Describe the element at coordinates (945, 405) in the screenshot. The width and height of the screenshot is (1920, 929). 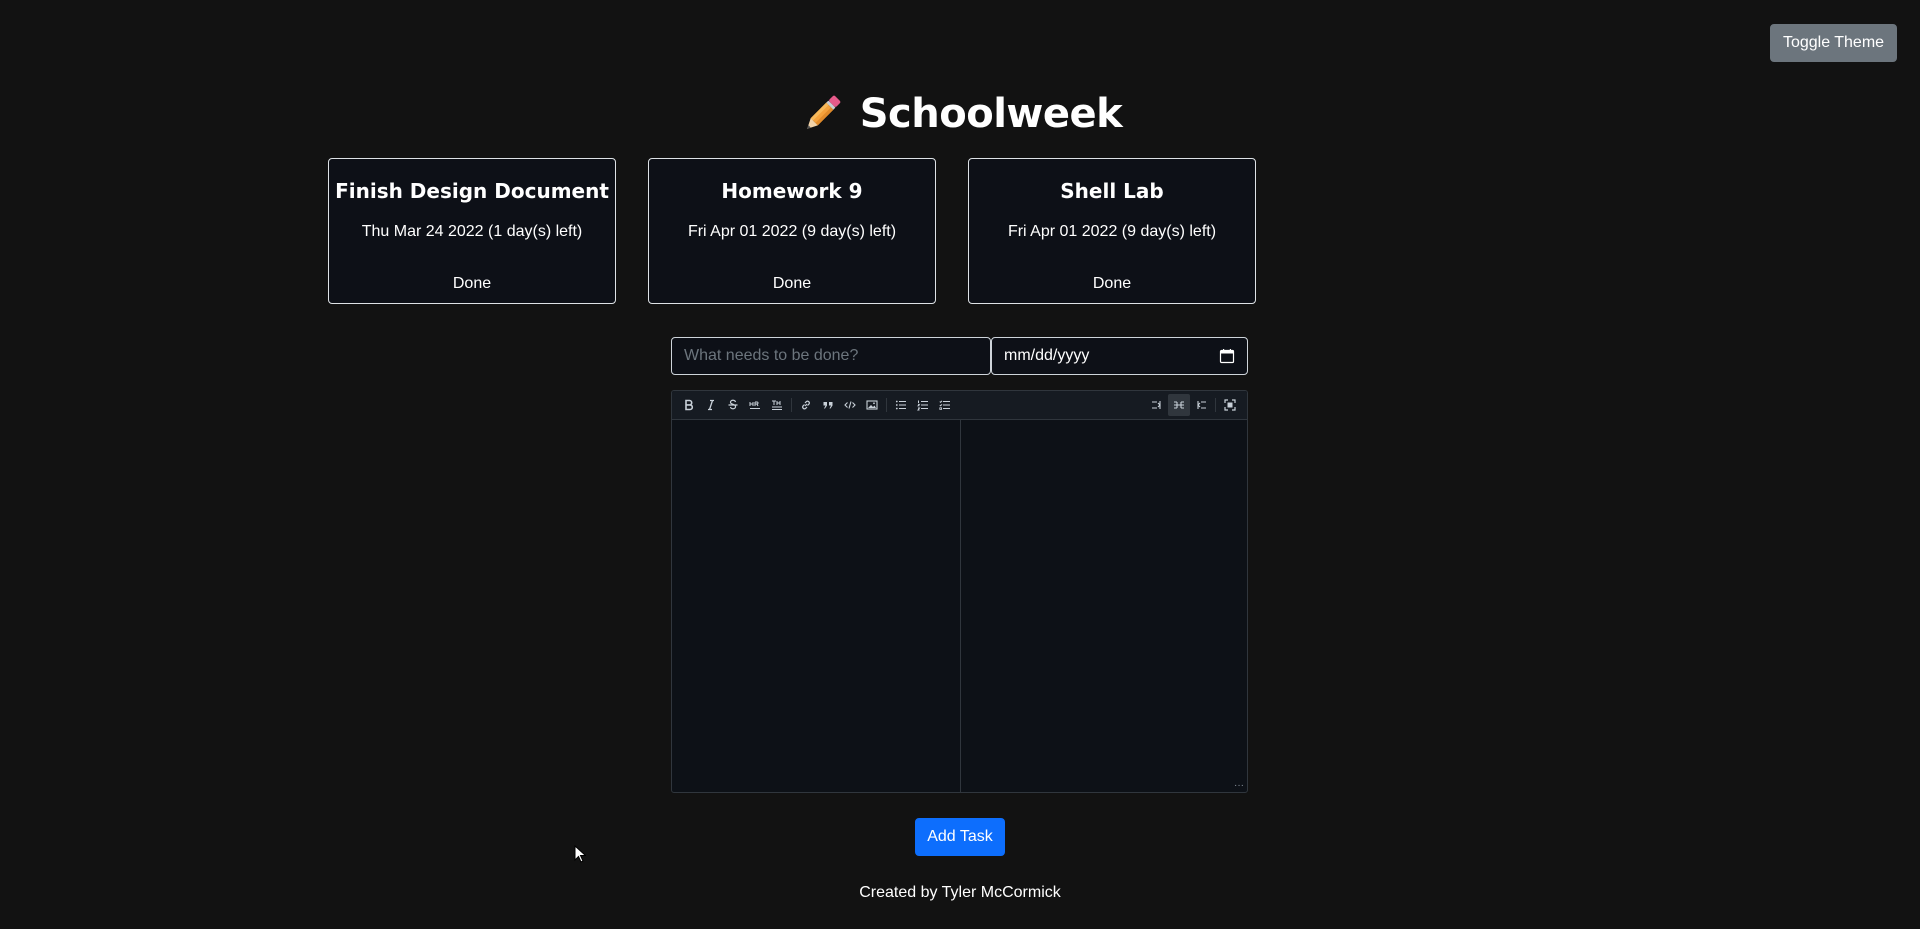
I see `task-list-icon` at that location.